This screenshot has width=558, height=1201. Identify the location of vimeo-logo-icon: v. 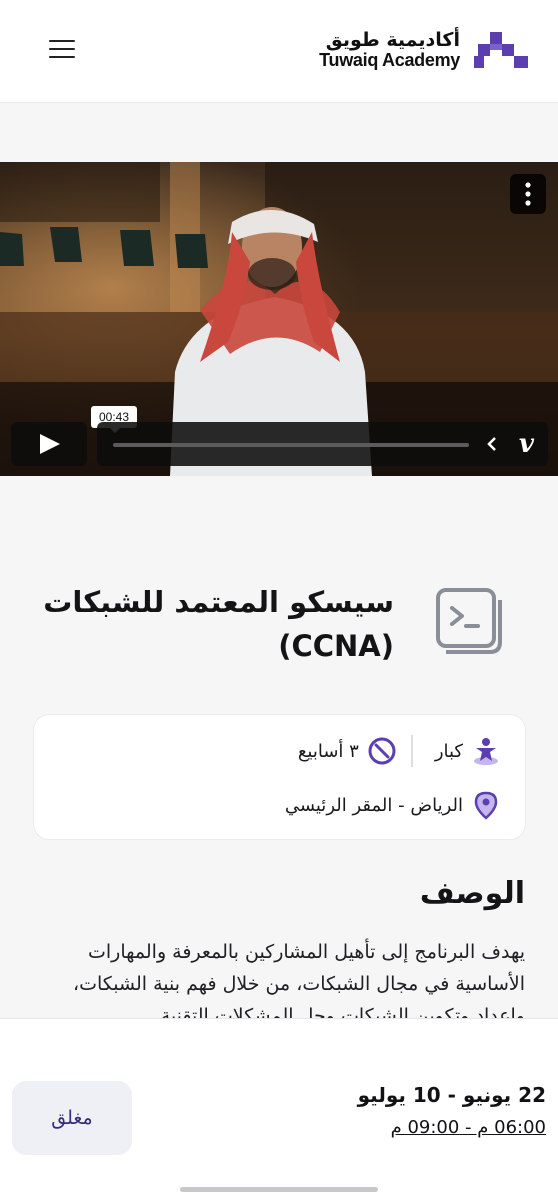
(526, 444).